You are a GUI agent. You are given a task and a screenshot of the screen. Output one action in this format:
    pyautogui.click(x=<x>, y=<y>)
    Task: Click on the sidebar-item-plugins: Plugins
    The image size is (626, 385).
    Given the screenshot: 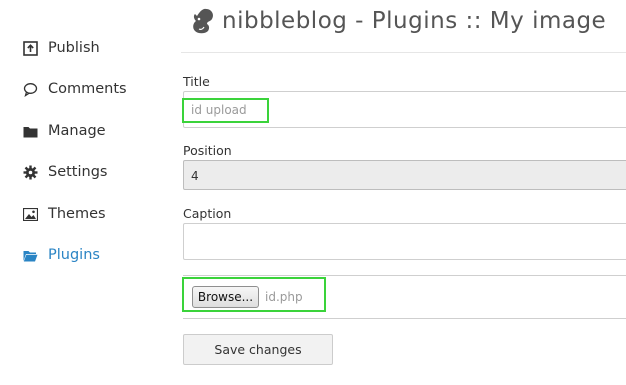 What is the action you would take?
    pyautogui.click(x=61, y=255)
    